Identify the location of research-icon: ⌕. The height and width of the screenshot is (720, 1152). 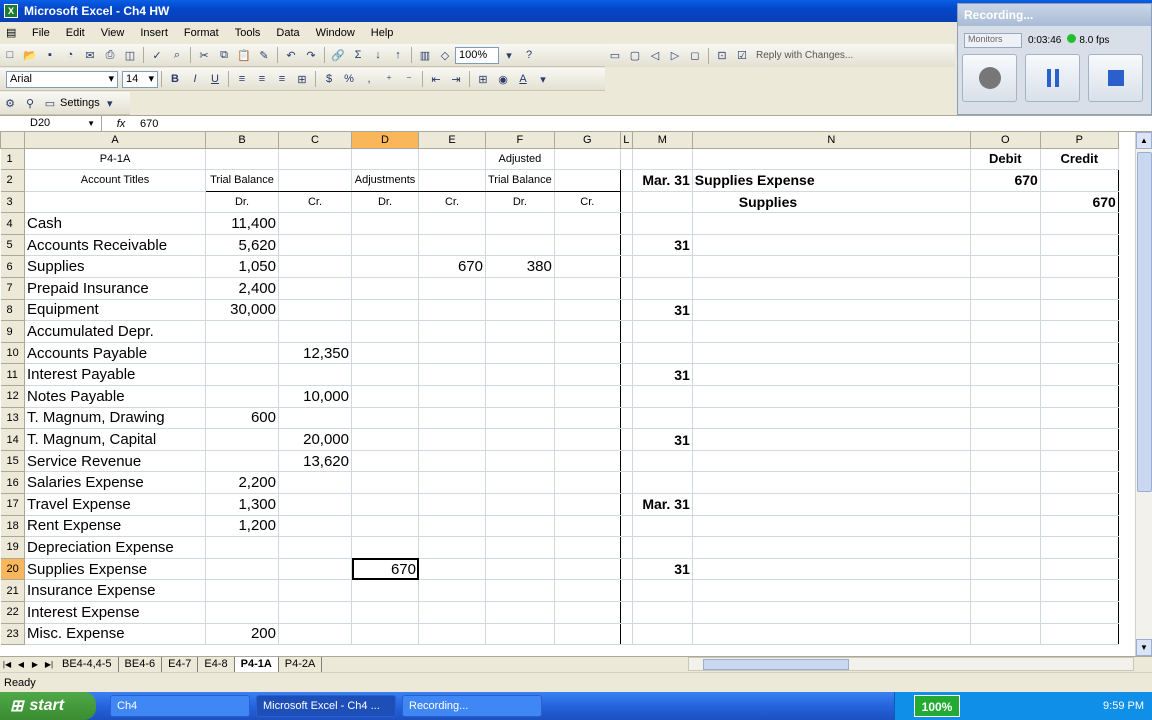
(177, 55).